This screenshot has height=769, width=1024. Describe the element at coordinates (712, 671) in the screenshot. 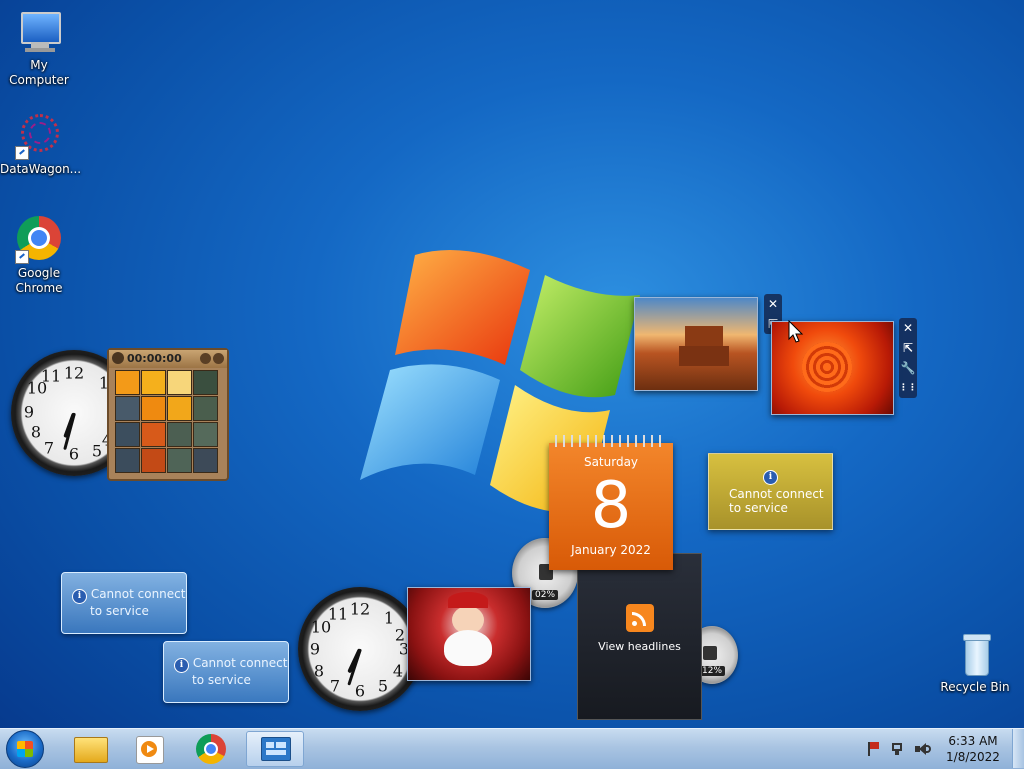

I see `memory-percent: 12%` at that location.